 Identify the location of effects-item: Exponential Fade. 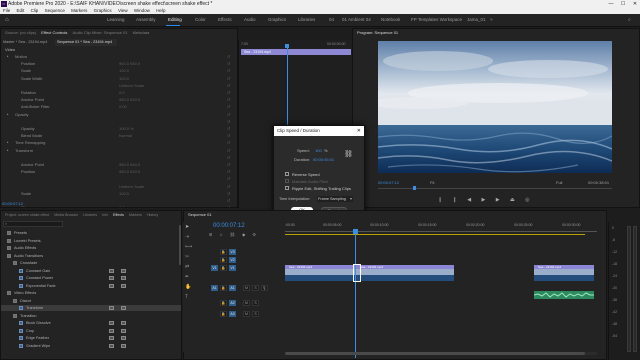
(91, 286).